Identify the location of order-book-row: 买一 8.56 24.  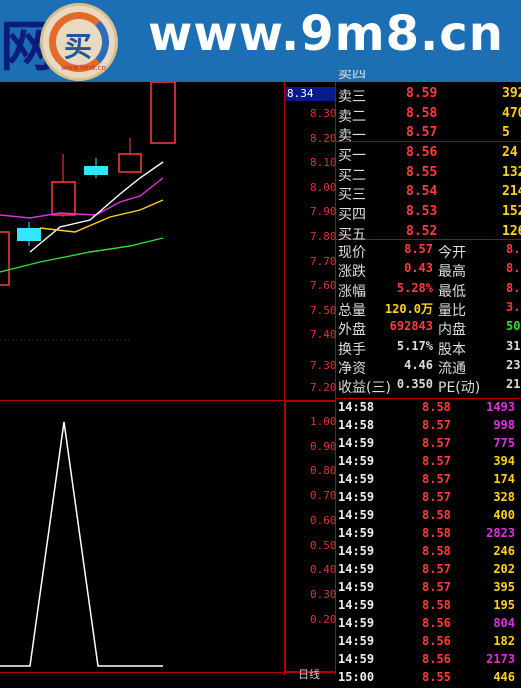
(428, 154).